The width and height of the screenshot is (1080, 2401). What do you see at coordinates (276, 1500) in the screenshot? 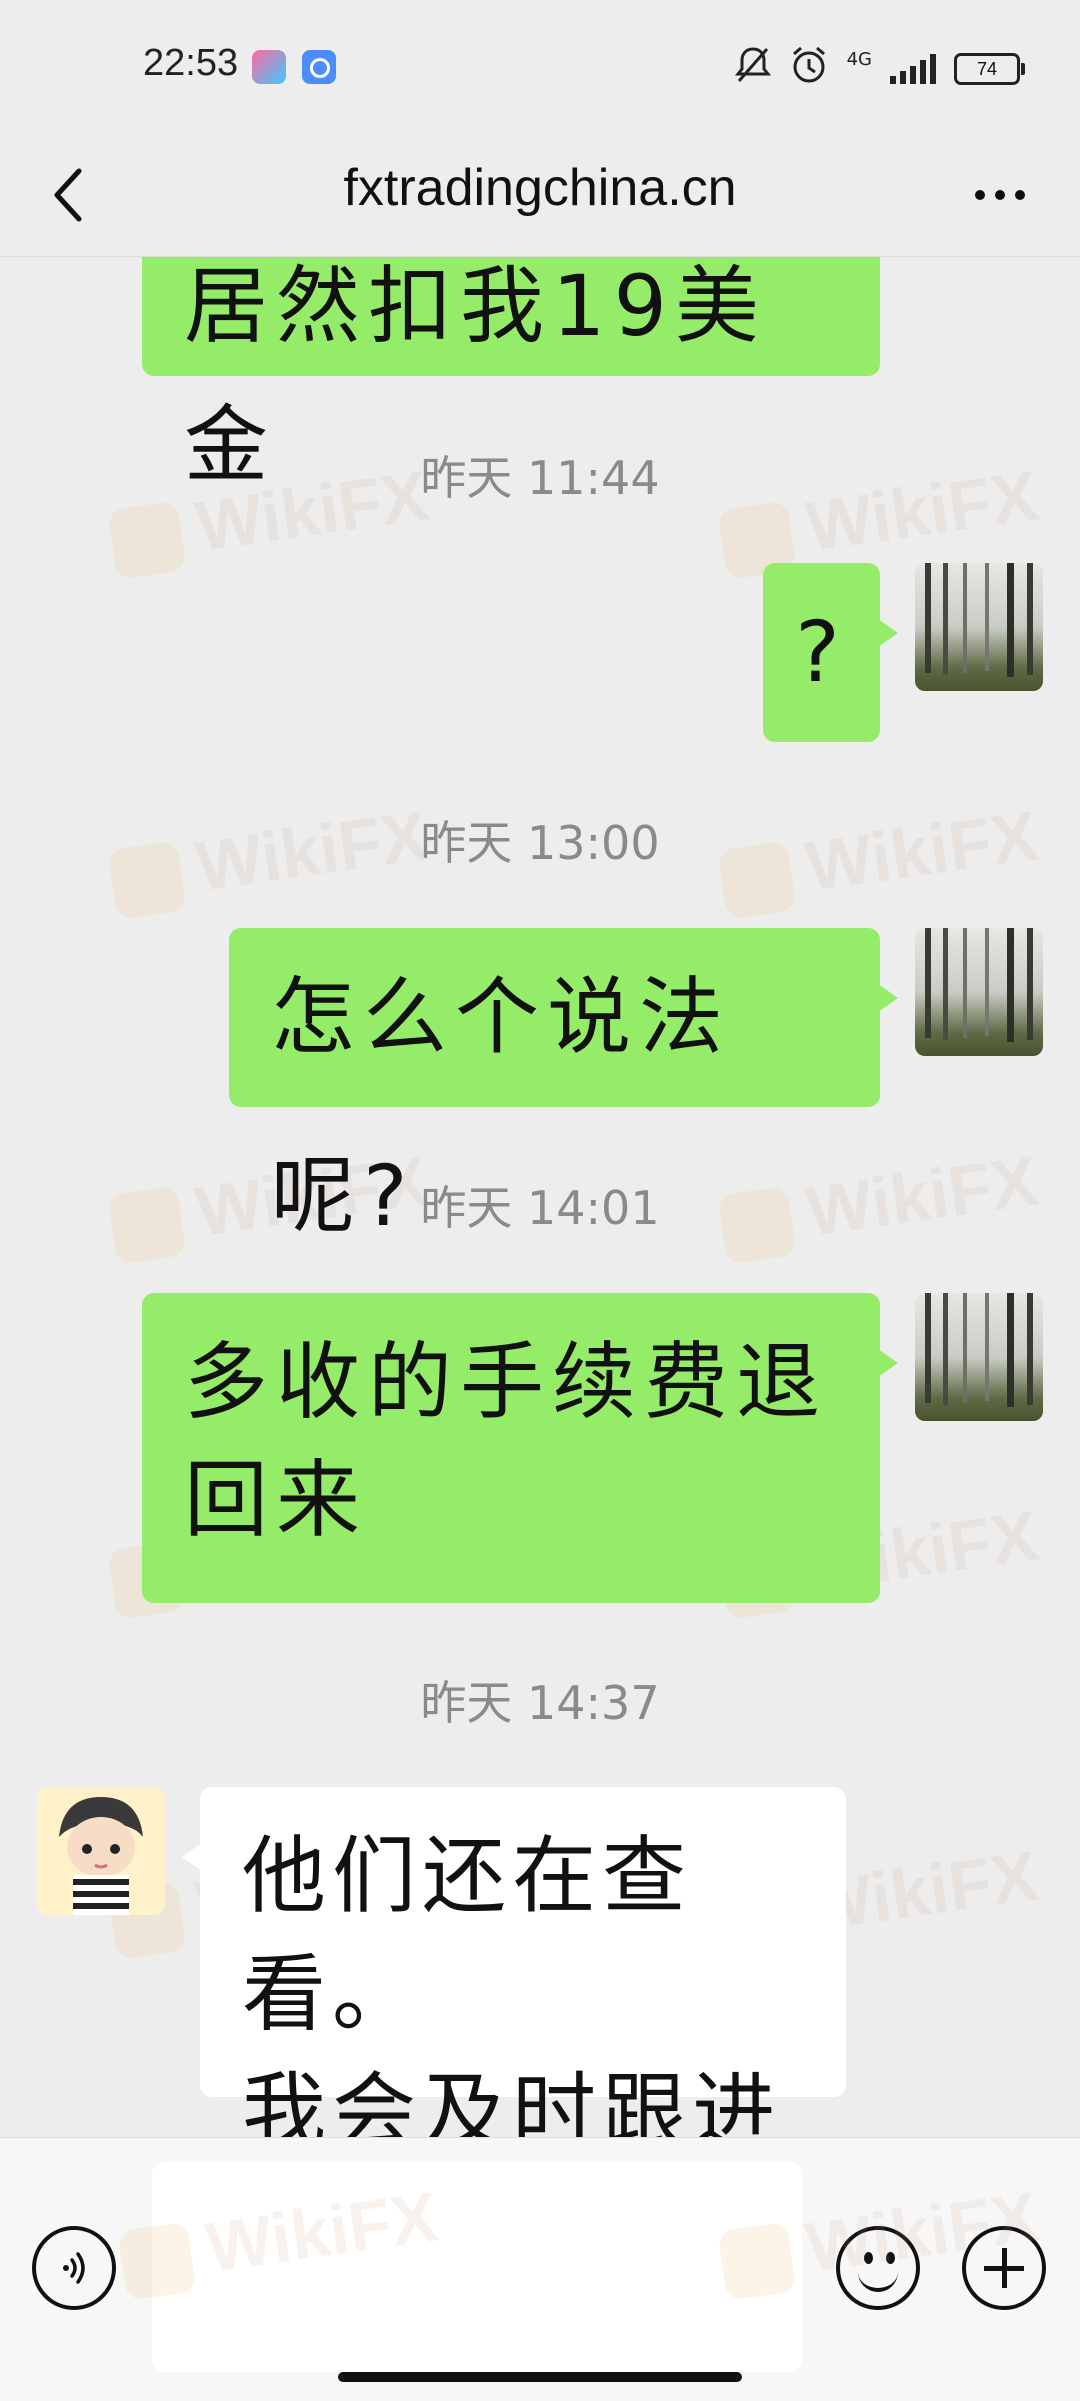
I see `message-text-line: 回来` at bounding box center [276, 1500].